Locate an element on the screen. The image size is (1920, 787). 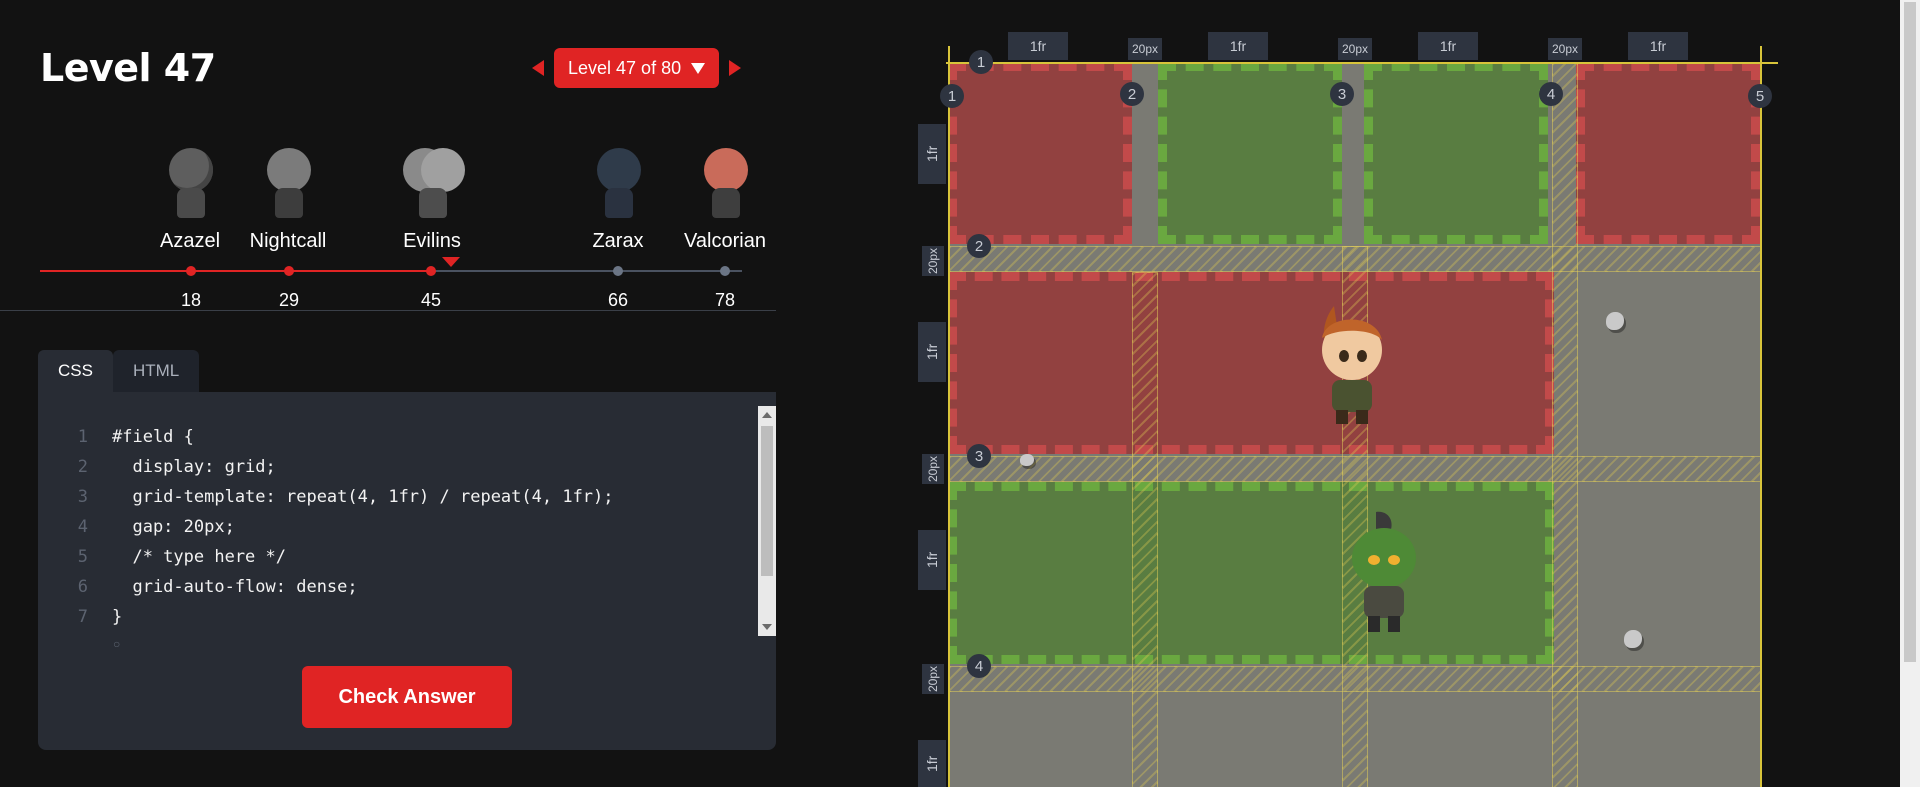
zarax-avatar-icon is located at coordinates (618, 184).